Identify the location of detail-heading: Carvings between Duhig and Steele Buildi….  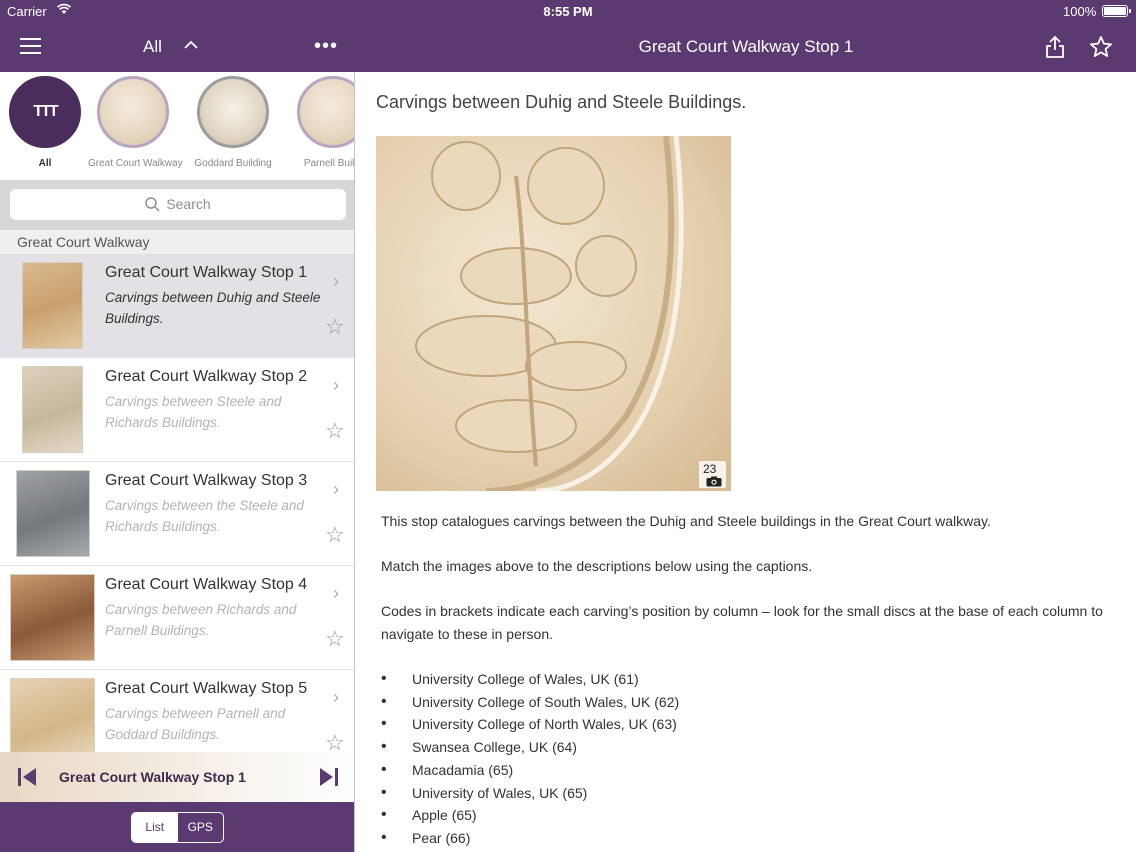
(561, 102).